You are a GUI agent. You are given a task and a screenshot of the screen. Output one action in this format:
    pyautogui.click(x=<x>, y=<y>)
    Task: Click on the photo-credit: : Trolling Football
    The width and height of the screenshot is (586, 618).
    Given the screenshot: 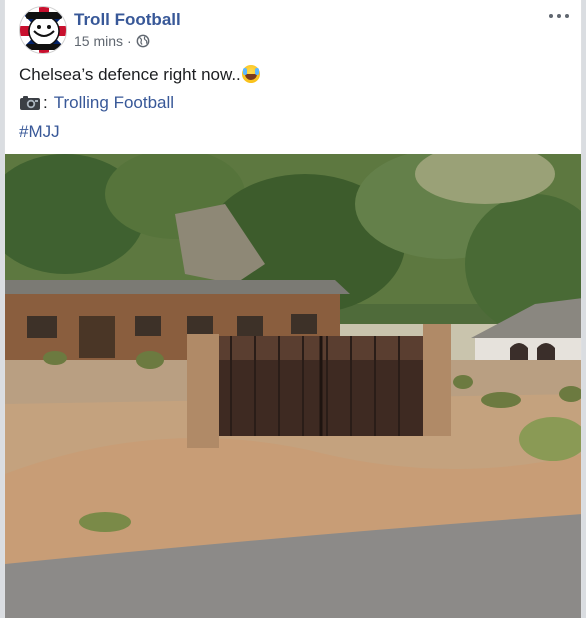 What is the action you would take?
    pyautogui.click(x=96, y=103)
    